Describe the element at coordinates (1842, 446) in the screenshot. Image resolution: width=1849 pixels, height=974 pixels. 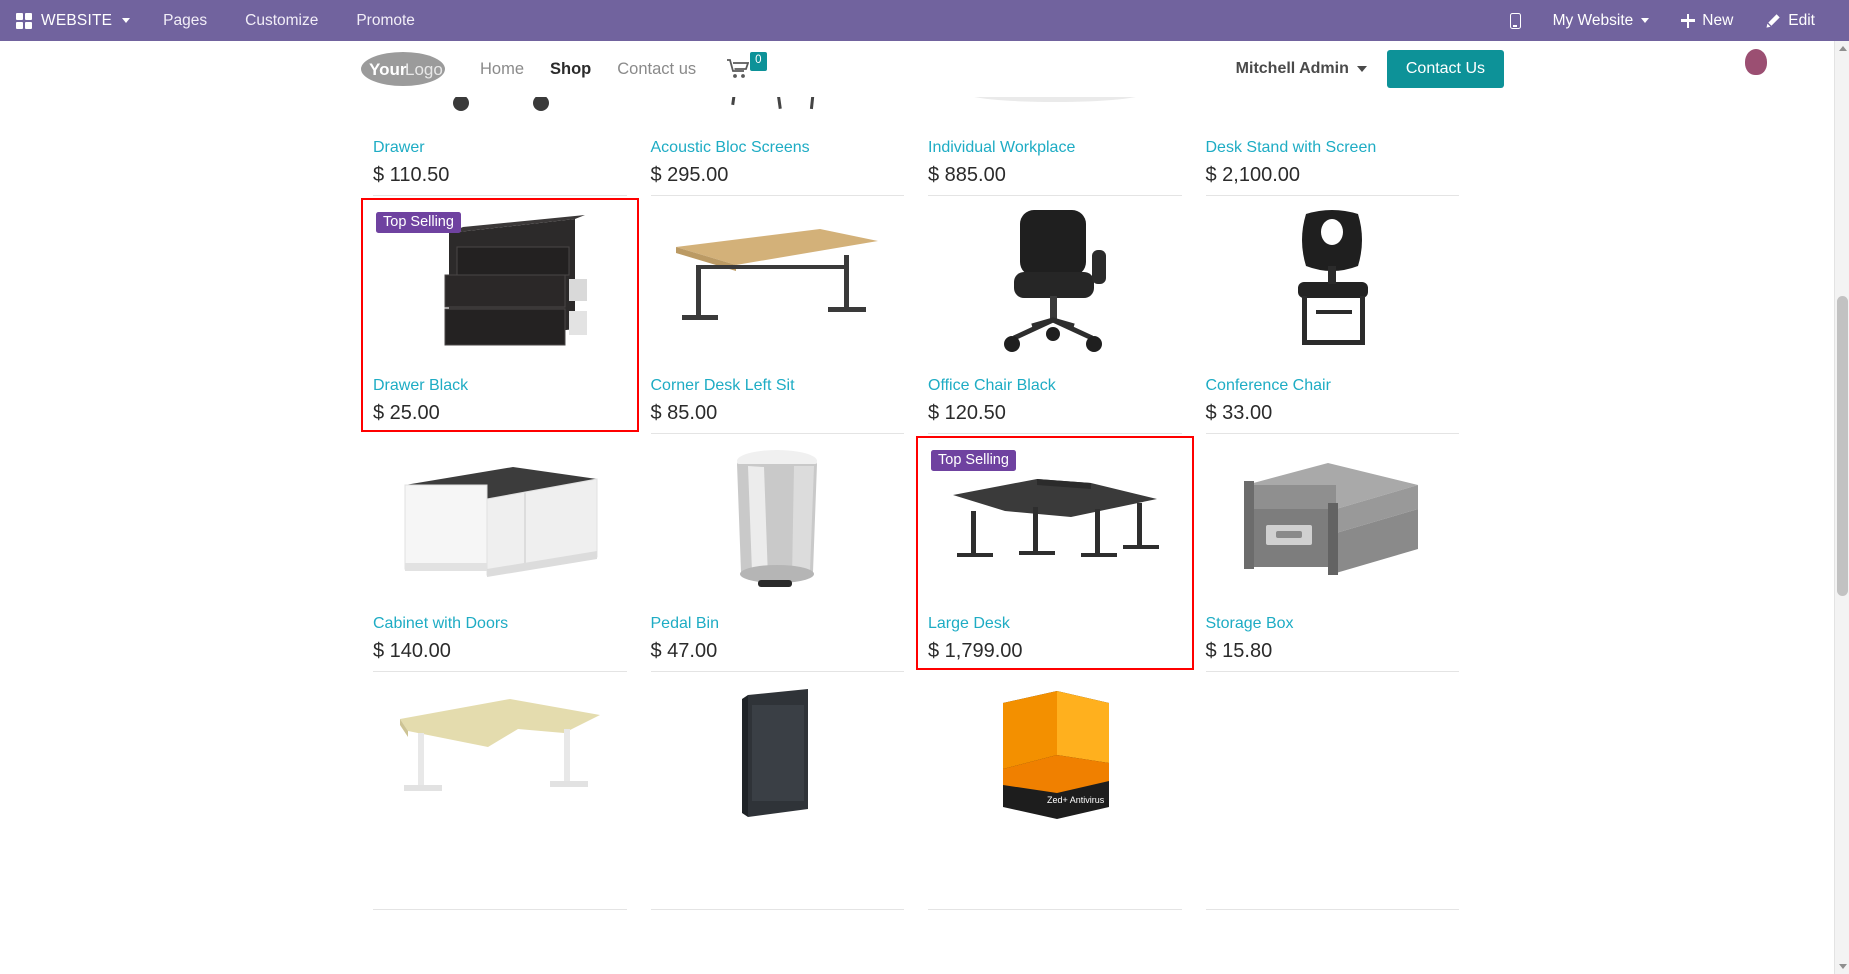
I see `scrollbar-thumb` at that location.